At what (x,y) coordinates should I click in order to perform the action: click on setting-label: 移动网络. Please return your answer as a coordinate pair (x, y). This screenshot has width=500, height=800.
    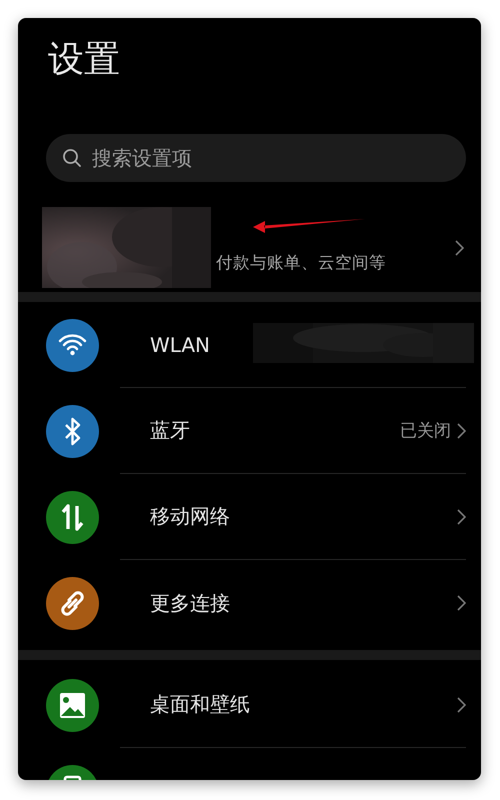
    Looking at the image, I should click on (303, 516).